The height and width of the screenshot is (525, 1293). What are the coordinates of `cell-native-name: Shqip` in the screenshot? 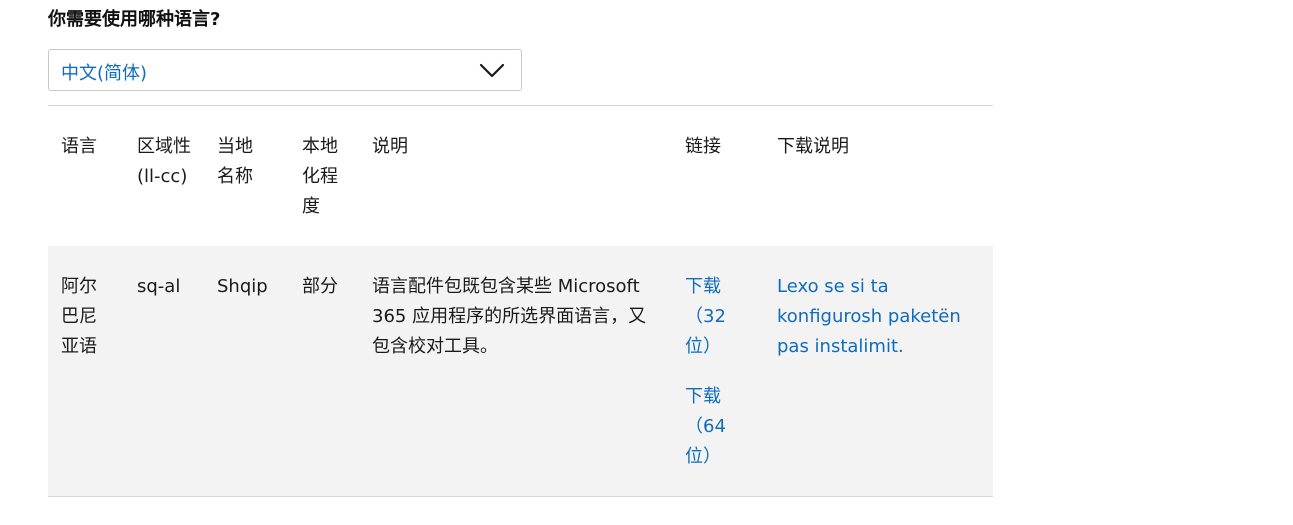 It's located at (242, 286).